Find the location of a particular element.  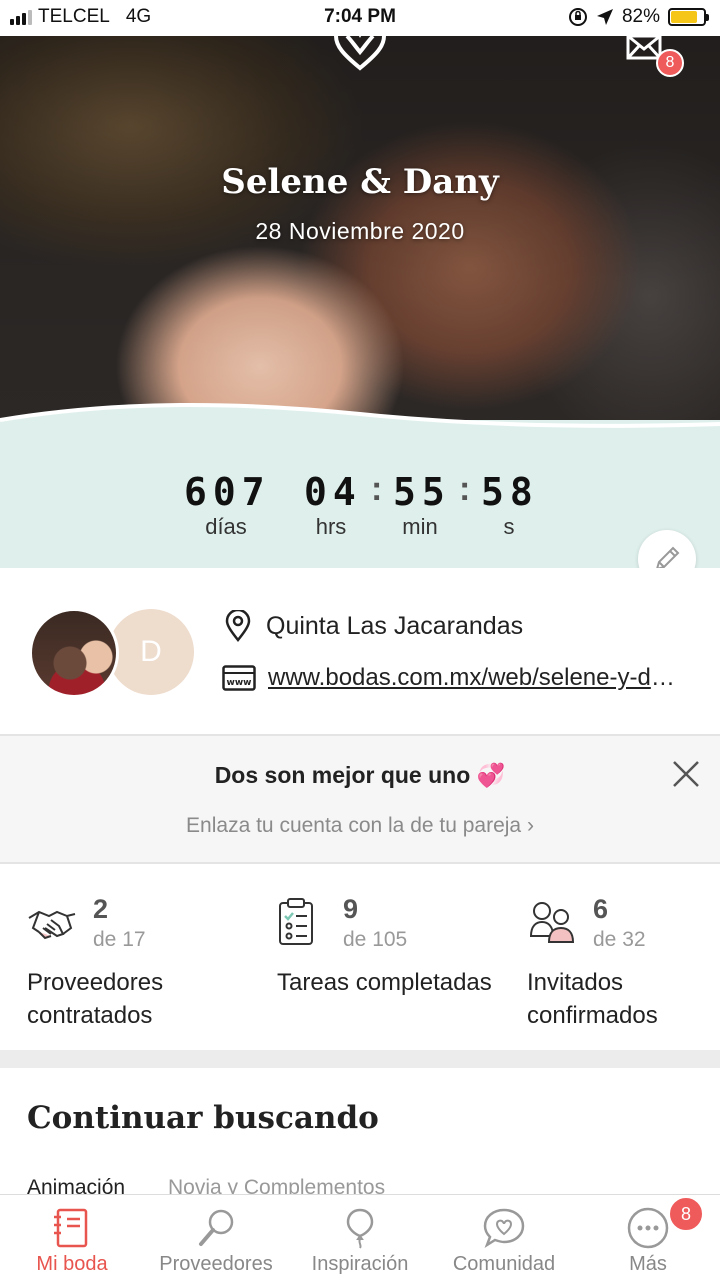

website-row: www www.bodas.com.mx/web/selene-y-dany is located at coordinates (455, 678).